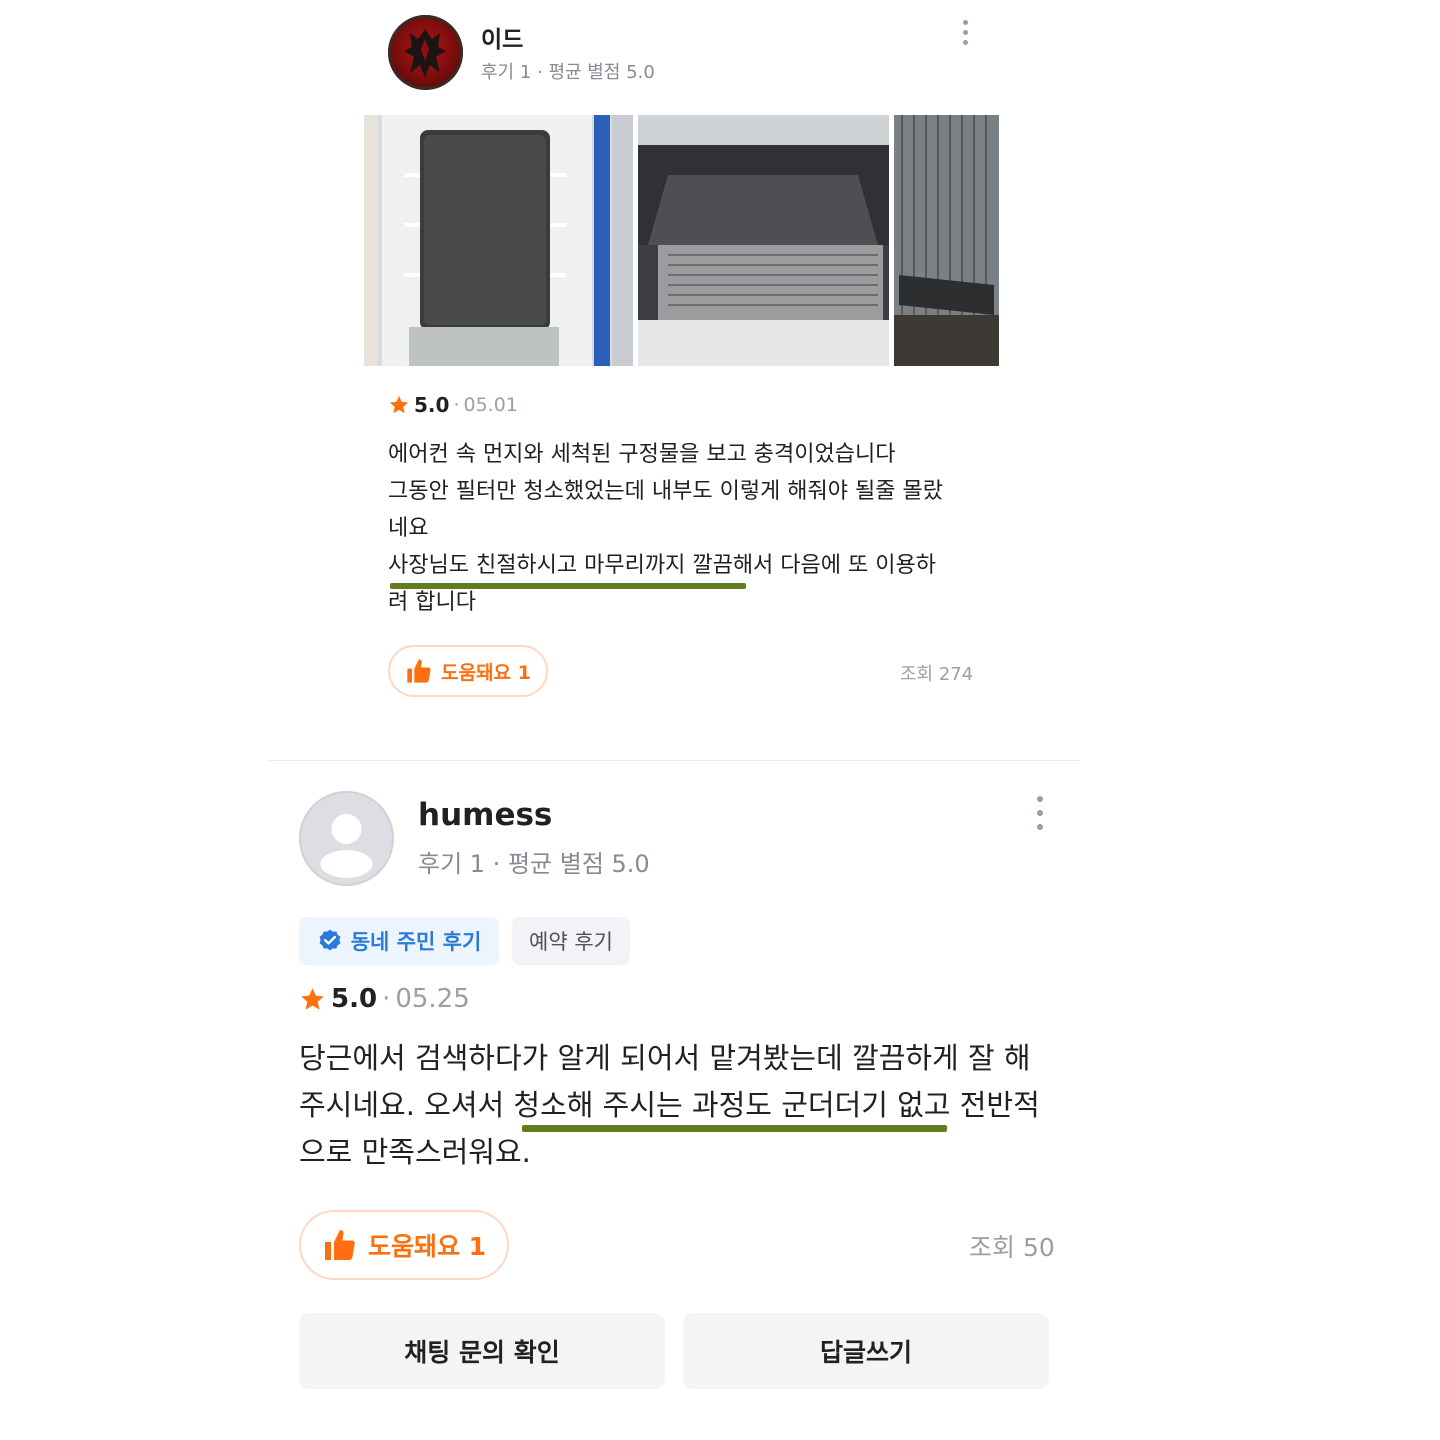 The width and height of the screenshot is (1440, 1440). I want to click on chat-inquiry-button: 채팅 문의 확인, so click(482, 1351).